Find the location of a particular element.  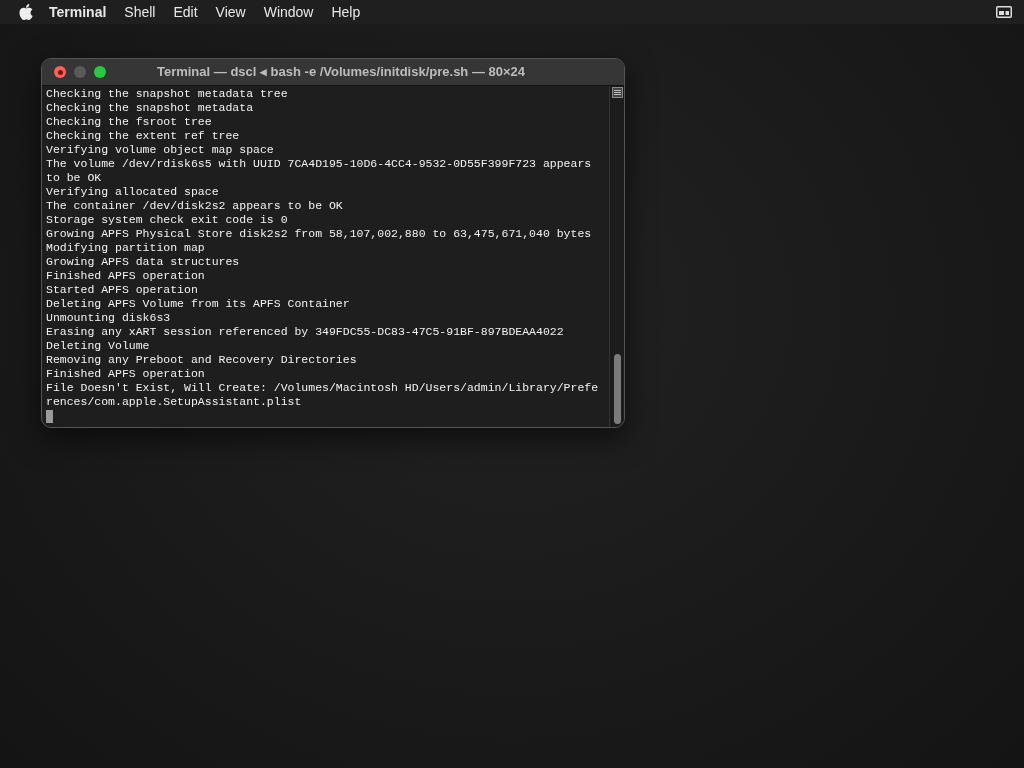

output-line: Removing any Preboot and Recovery Directories is located at coordinates (202, 360).